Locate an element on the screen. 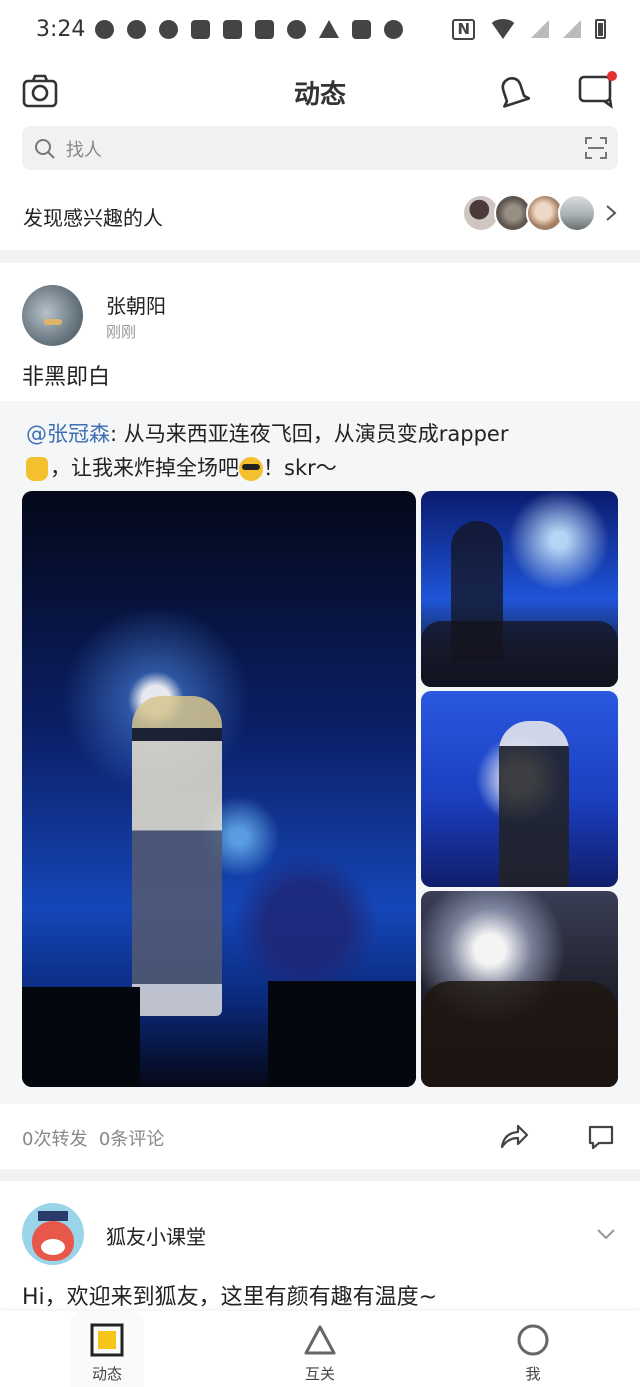  nav-label: 我 is located at coordinates (533, 1374).